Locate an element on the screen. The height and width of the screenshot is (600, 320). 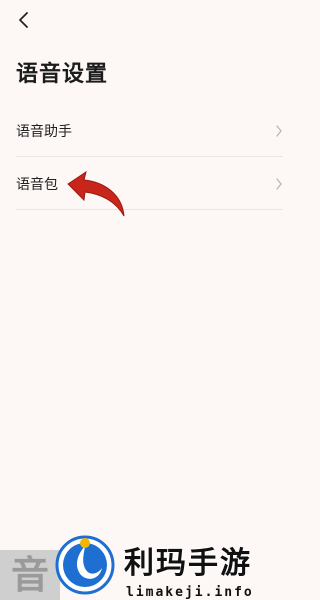
page-title: 语音设置 is located at coordinates (62, 74).